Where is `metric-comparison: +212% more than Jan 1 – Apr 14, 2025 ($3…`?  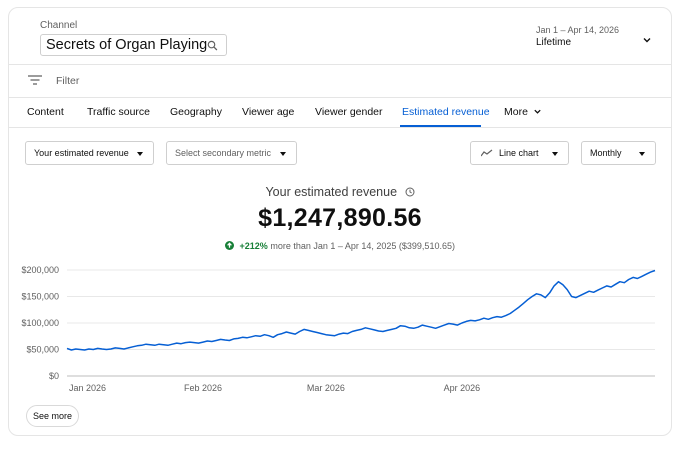 metric-comparison: +212% more than Jan 1 – Apr 14, 2025 ($3… is located at coordinates (340, 246).